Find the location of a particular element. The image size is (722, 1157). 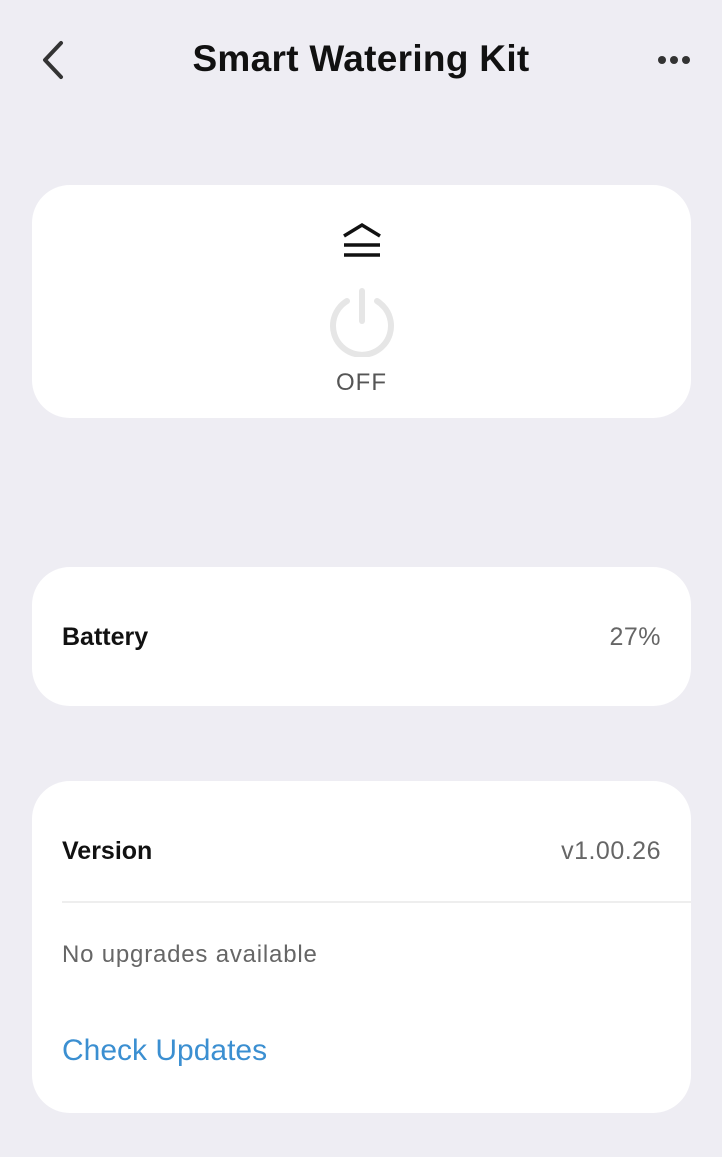

header: Smart Watering Kit is located at coordinates (361, 60).